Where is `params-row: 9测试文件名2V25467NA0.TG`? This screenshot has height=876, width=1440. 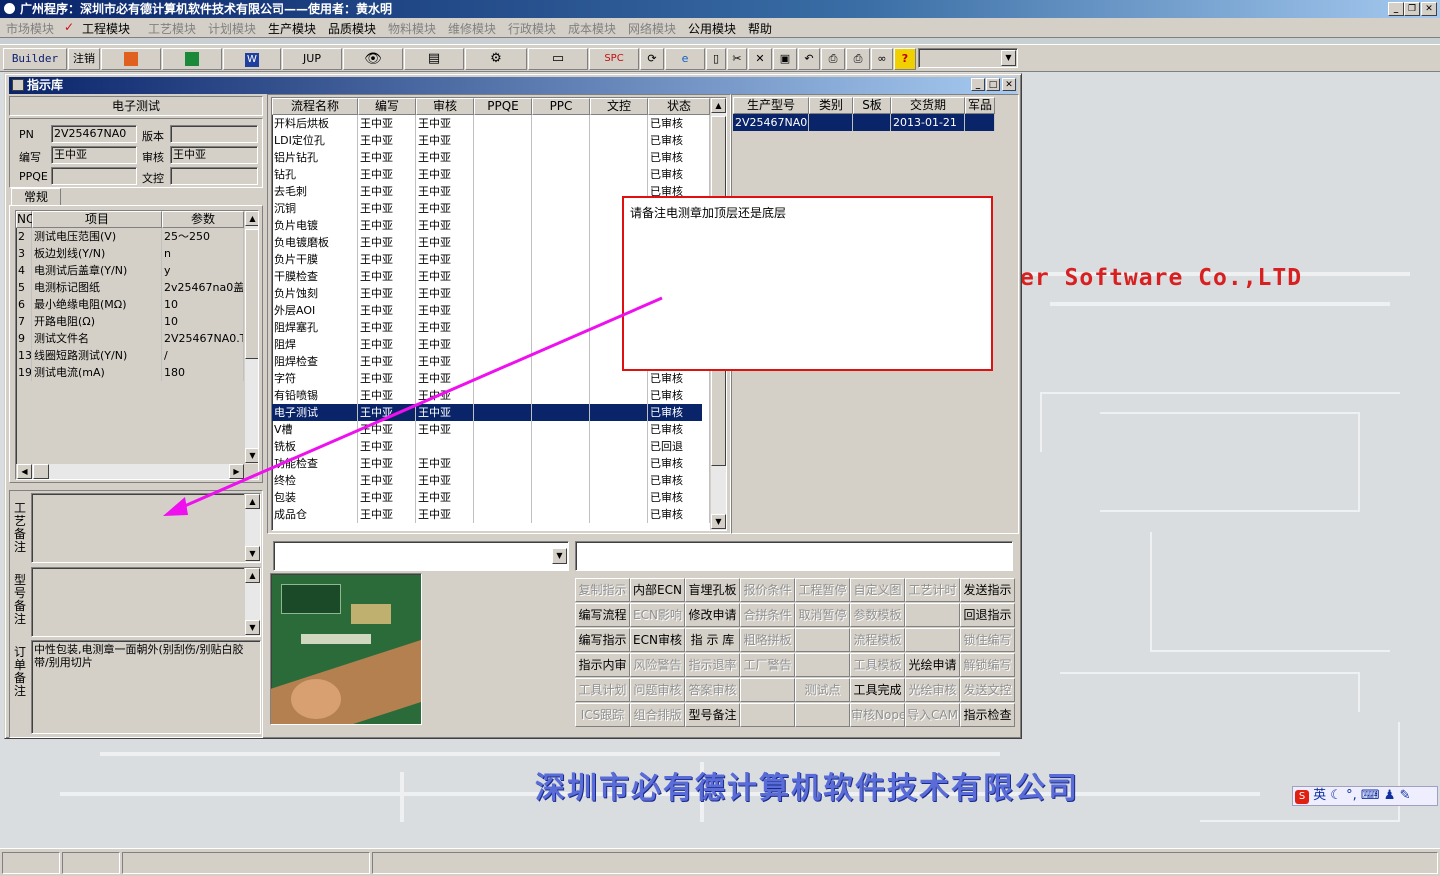
params-row: 9测试文件名2V25467NA0.TG is located at coordinates (130, 338).